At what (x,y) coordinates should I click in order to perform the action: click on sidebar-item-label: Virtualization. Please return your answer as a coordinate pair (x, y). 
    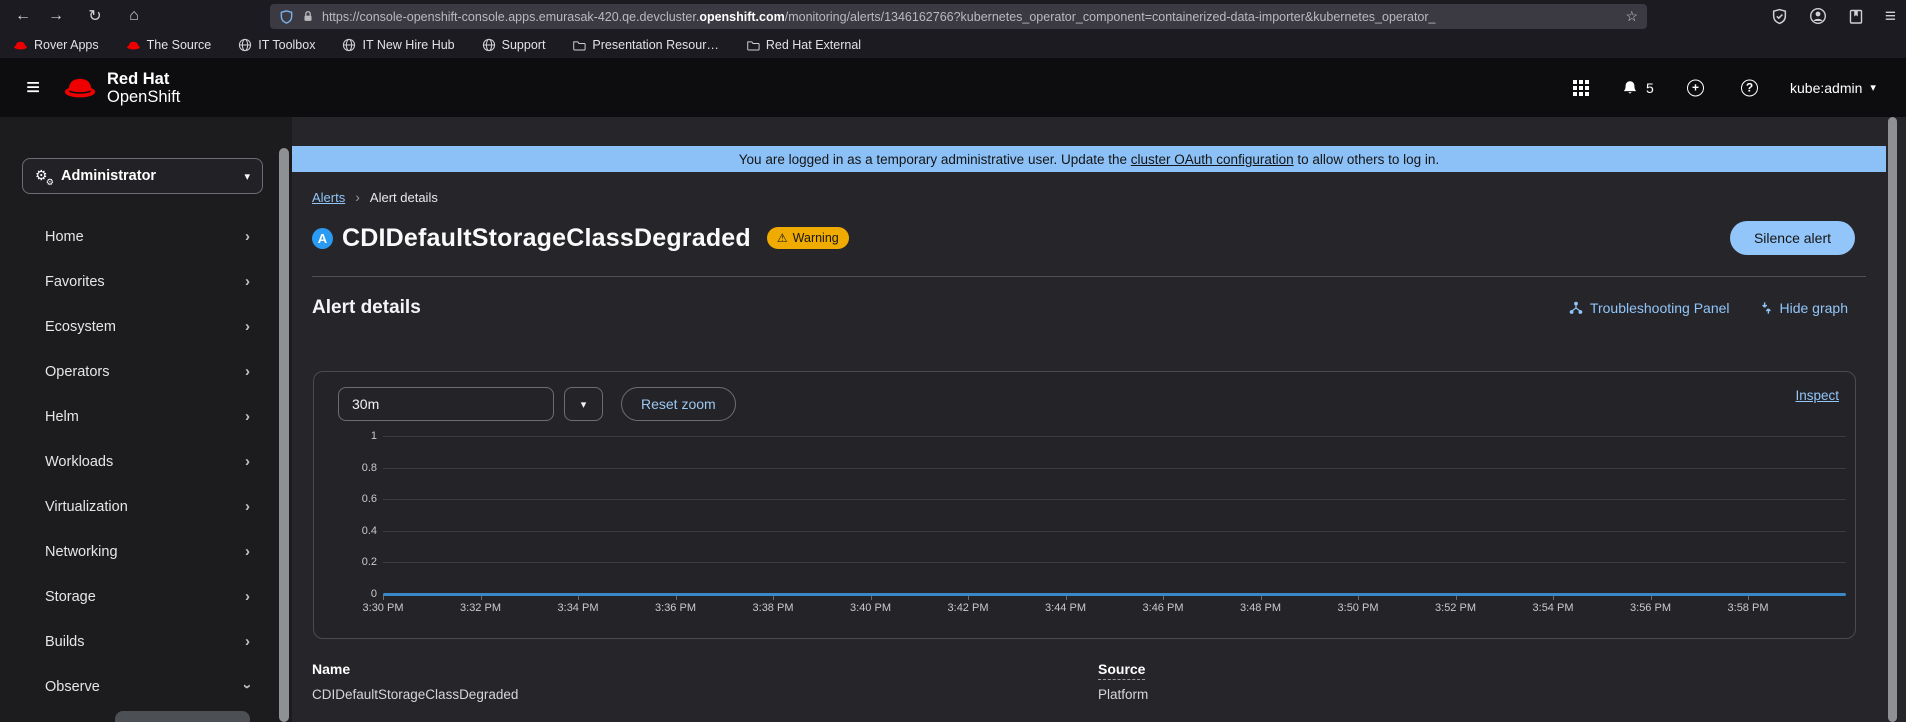
    Looking at the image, I should click on (86, 506).